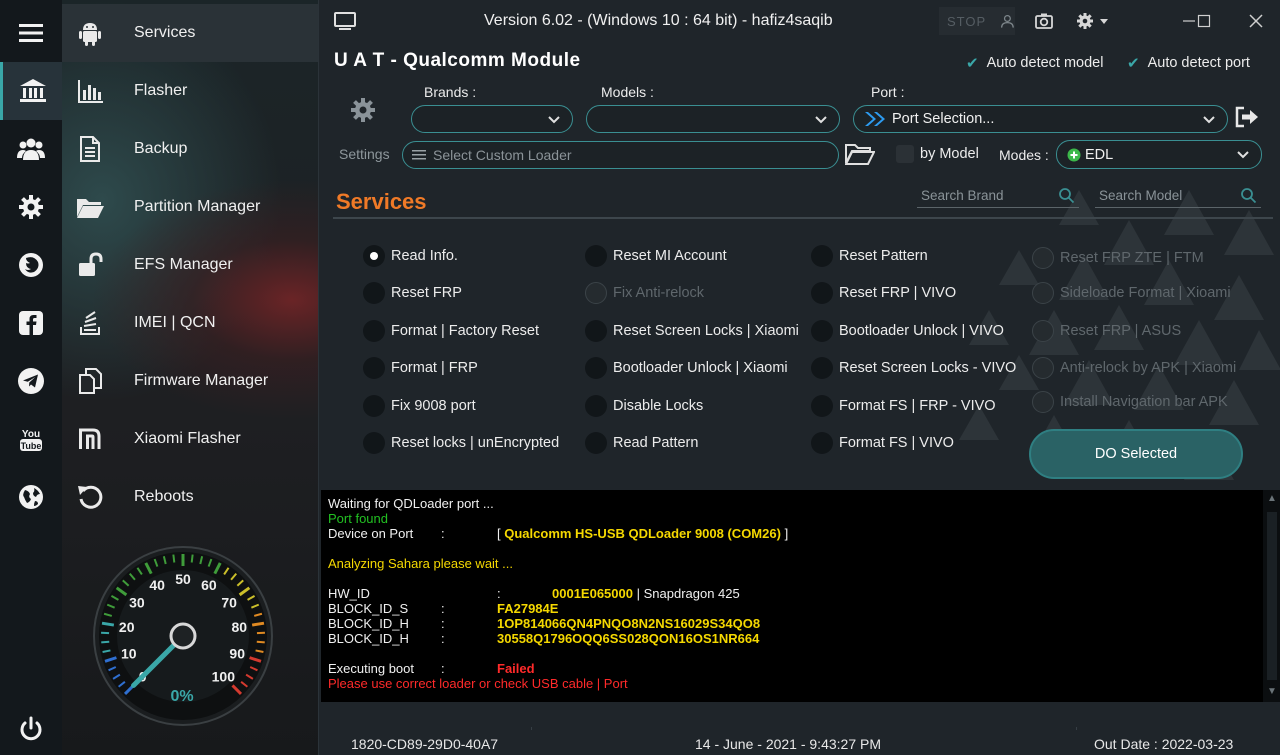  I want to click on chevron-down-icon, so click(1209, 120).